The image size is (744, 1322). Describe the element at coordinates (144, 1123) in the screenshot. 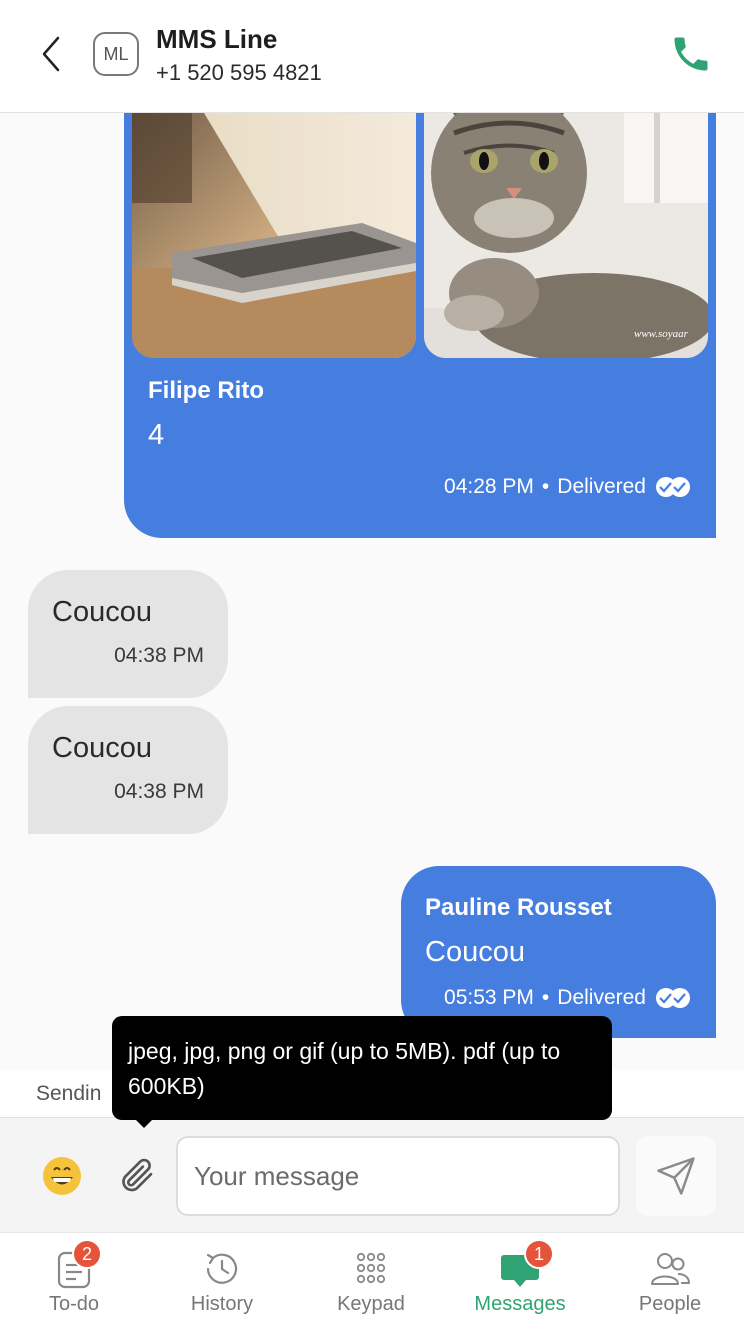

I see `tooltip-arrow` at that location.